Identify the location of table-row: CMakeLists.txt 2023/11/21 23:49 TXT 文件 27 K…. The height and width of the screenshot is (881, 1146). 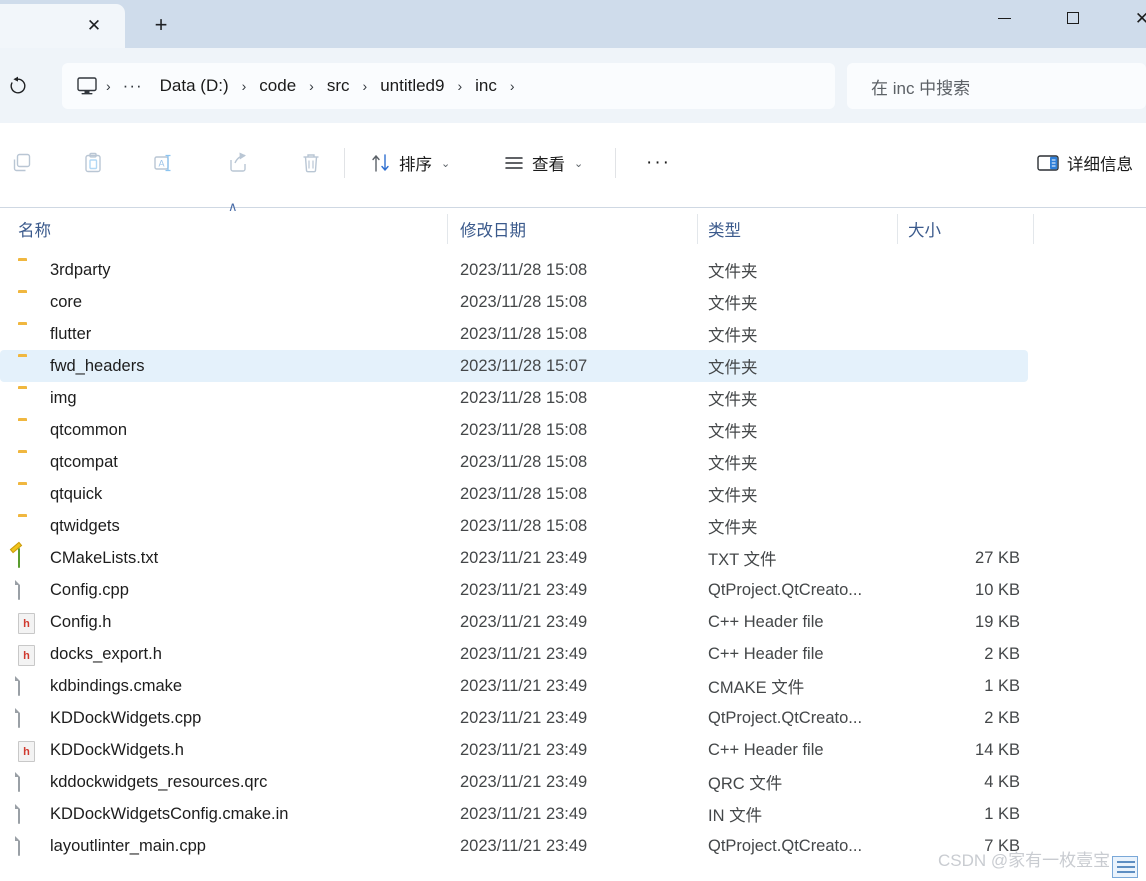
(573, 558).